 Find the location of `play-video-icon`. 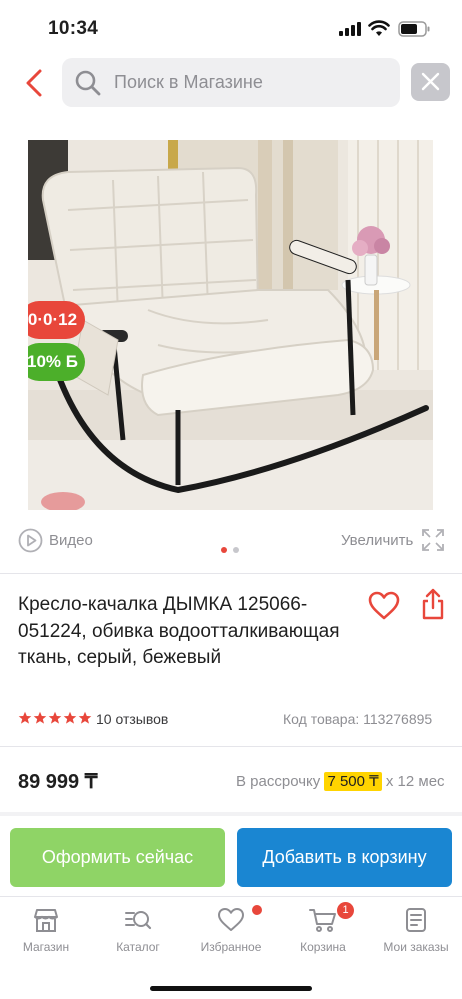

play-video-icon is located at coordinates (30, 540).